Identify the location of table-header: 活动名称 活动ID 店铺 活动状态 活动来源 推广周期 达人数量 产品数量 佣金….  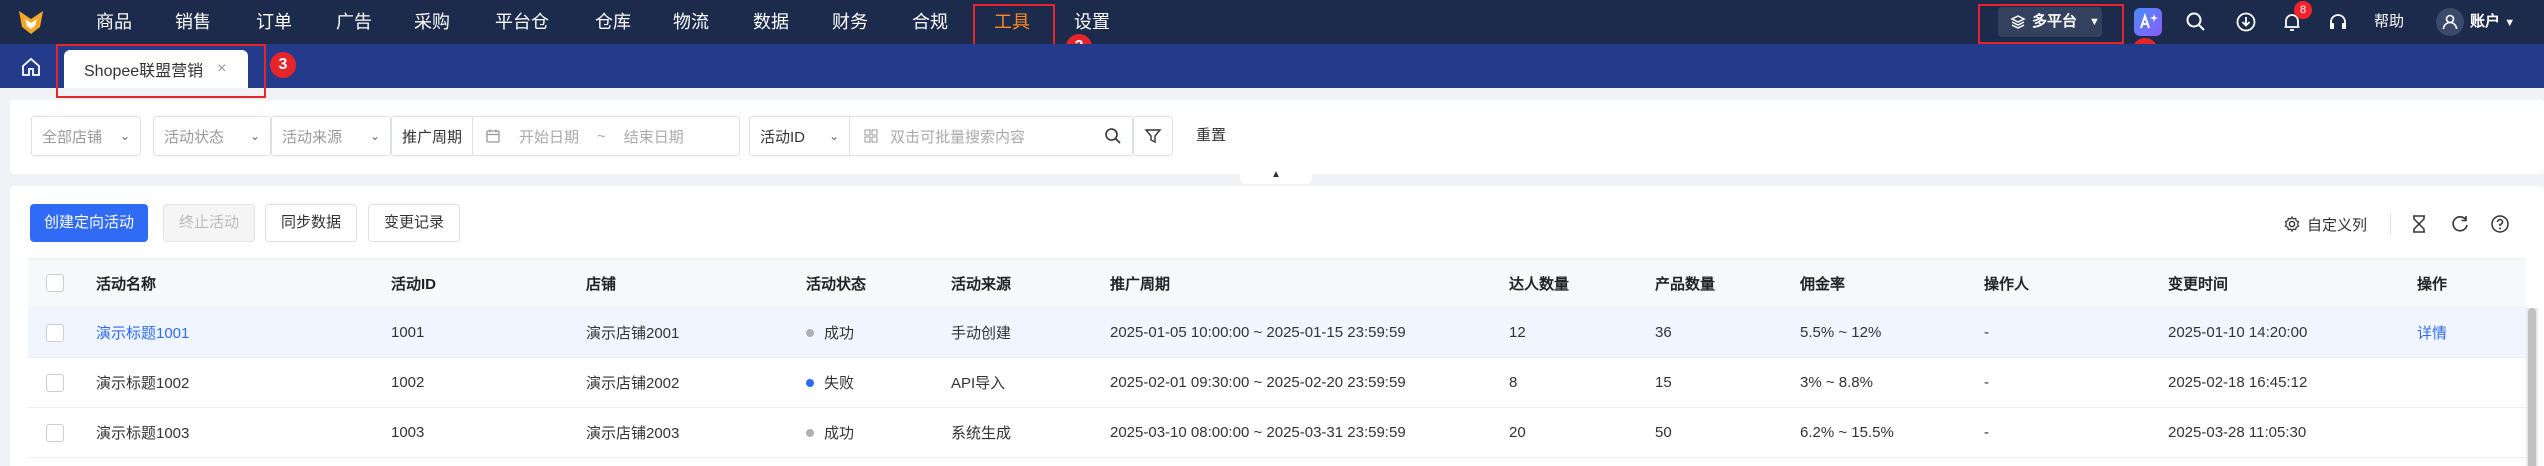
(1277, 283).